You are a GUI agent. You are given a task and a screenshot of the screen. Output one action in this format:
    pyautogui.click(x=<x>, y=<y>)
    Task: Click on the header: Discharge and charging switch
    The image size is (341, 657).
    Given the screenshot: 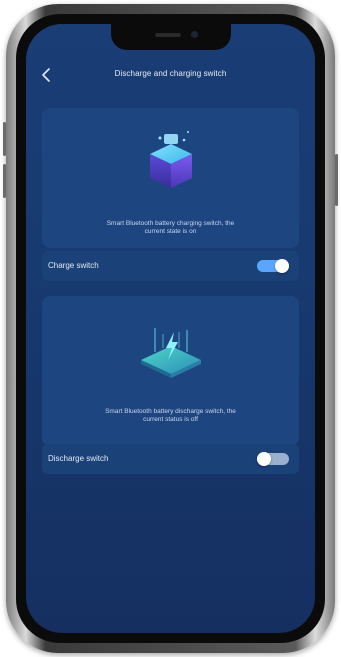 What is the action you would take?
    pyautogui.click(x=170, y=80)
    